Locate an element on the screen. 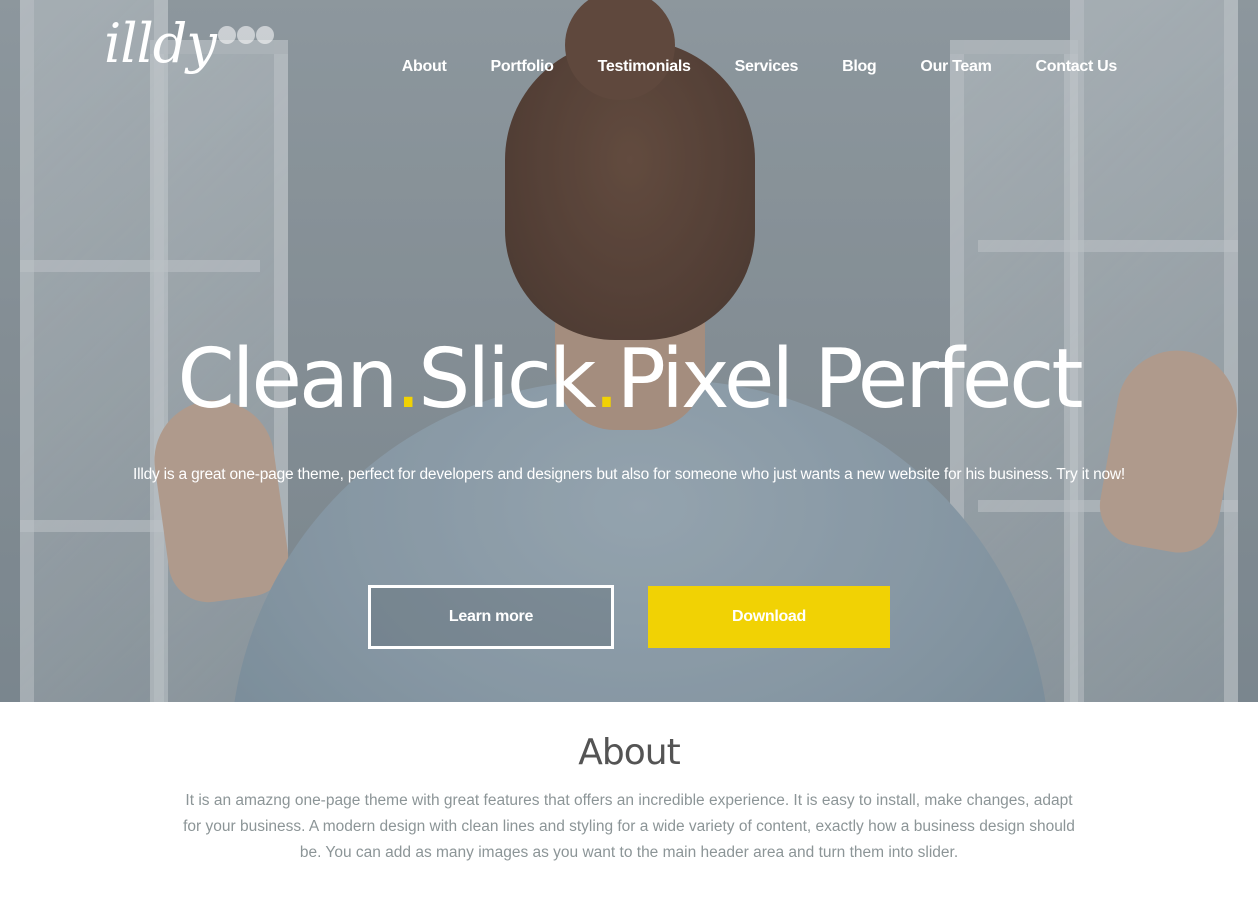 This screenshot has height=922, width=1258. hero-title-part: Pixel Perfect is located at coordinates (850, 379).